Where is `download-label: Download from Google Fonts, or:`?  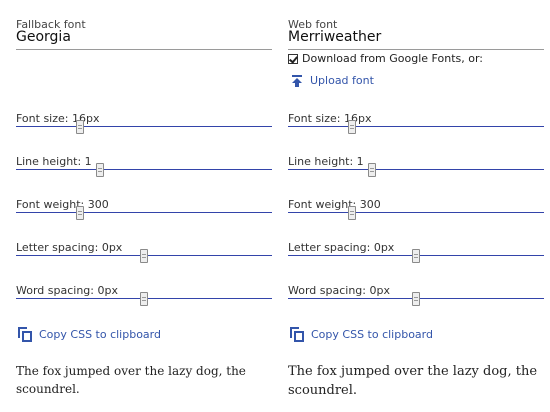 download-label: Download from Google Fonts, or: is located at coordinates (392, 58).